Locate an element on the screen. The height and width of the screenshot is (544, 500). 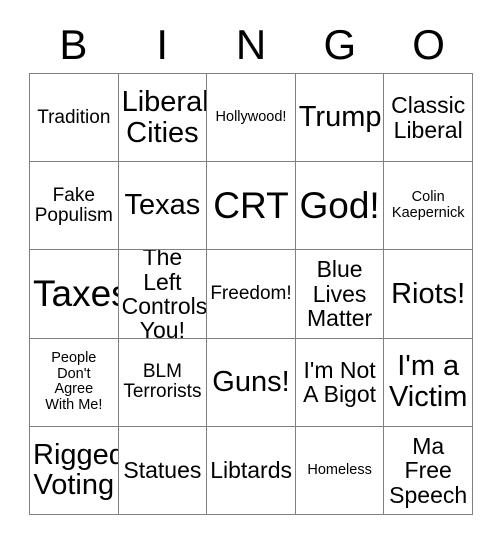
bingo-cell-label: Hollywood! is located at coordinates (251, 116).